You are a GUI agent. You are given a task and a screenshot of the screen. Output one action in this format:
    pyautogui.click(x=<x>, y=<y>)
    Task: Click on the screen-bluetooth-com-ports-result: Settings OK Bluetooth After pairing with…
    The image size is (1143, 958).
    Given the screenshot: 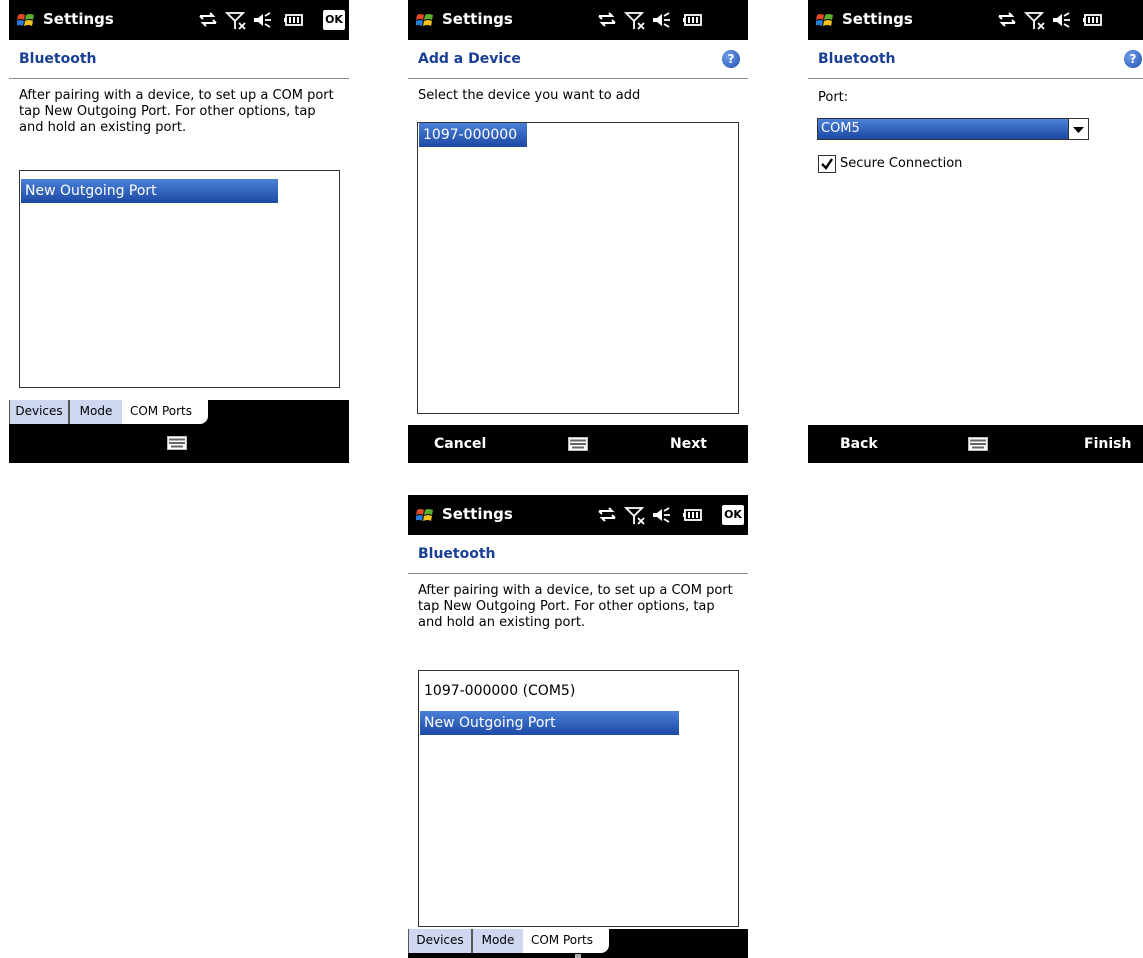 What is the action you would take?
    pyautogui.click(x=578, y=726)
    